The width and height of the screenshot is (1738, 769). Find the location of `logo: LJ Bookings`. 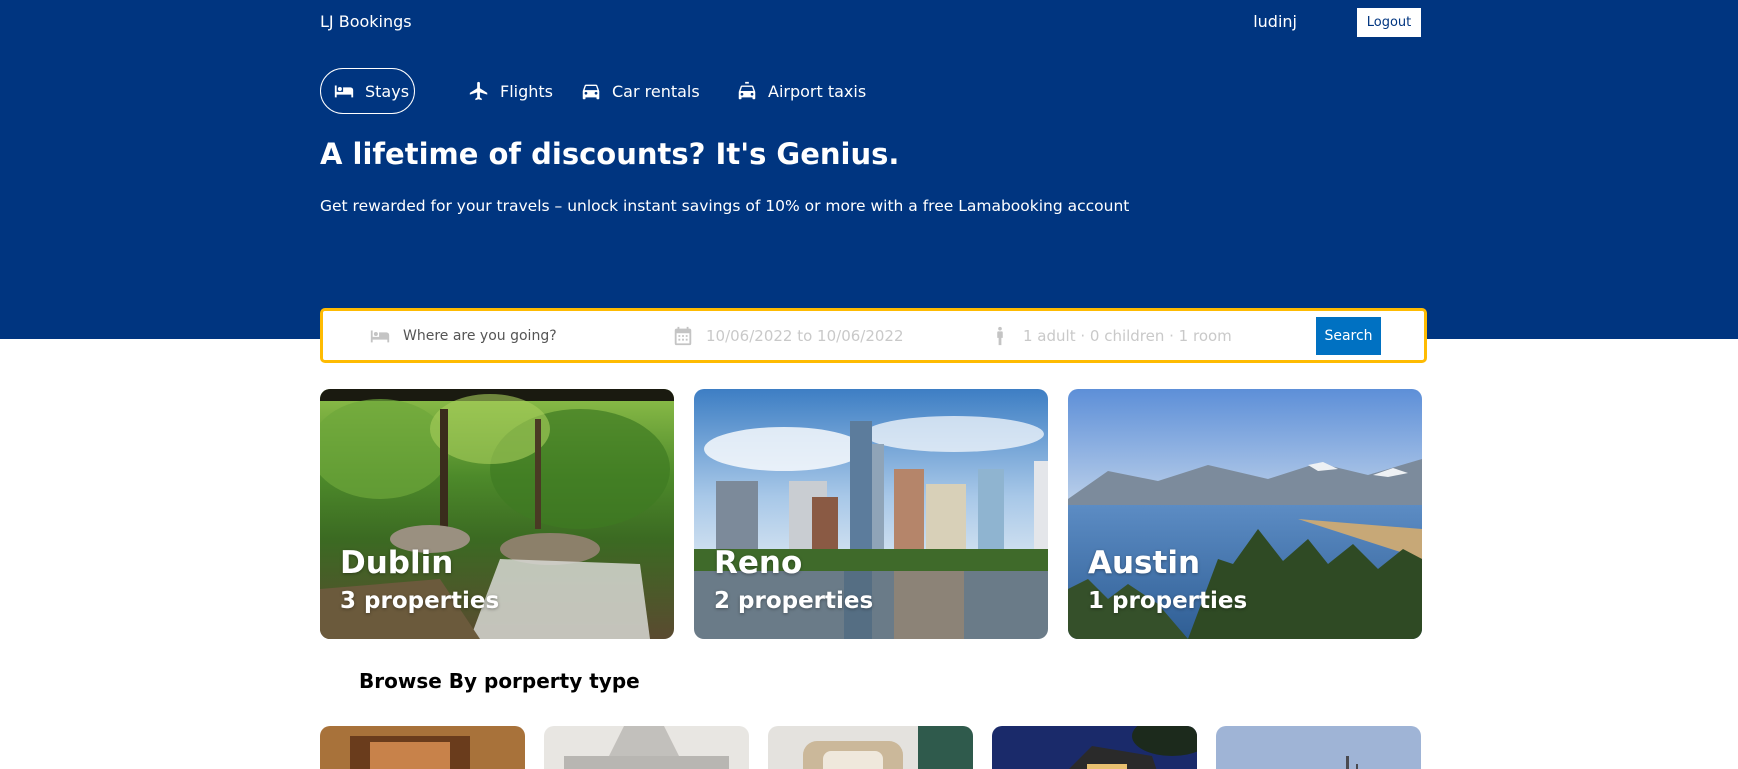

logo: LJ Bookings is located at coordinates (366, 21).